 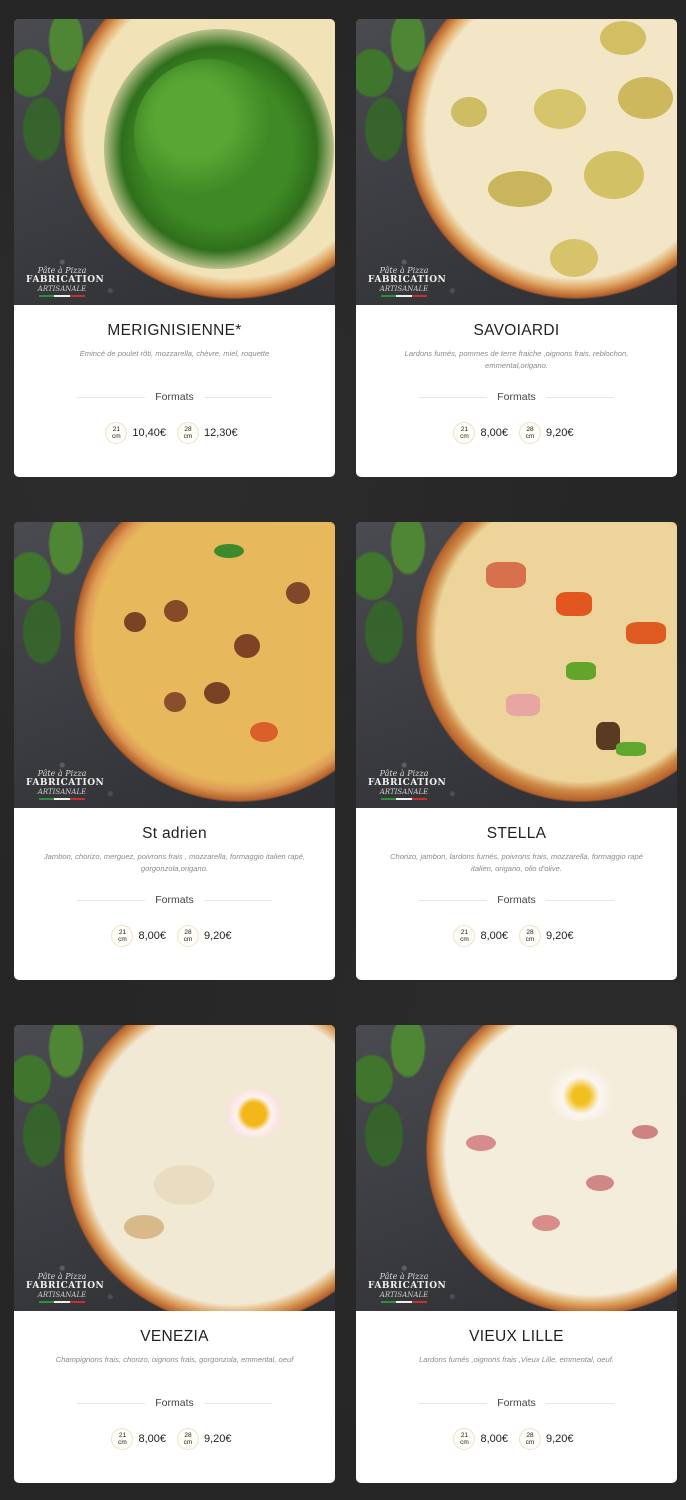 I want to click on price: 10,40€, so click(x=149, y=433).